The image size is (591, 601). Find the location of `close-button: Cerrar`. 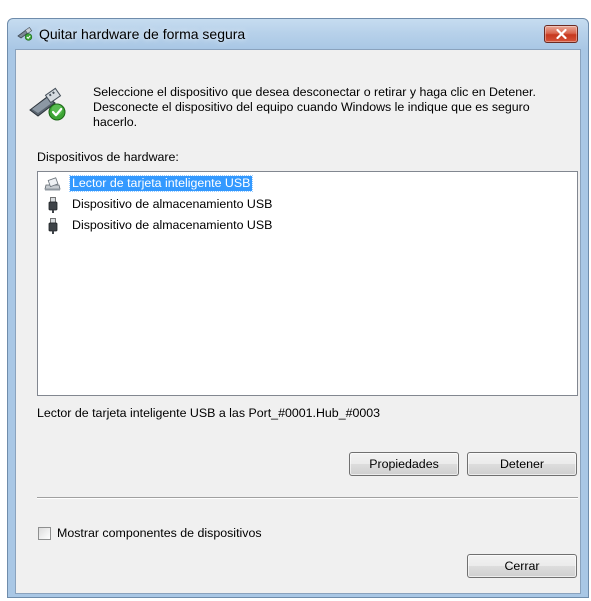

close-button: Cerrar is located at coordinates (522, 566).